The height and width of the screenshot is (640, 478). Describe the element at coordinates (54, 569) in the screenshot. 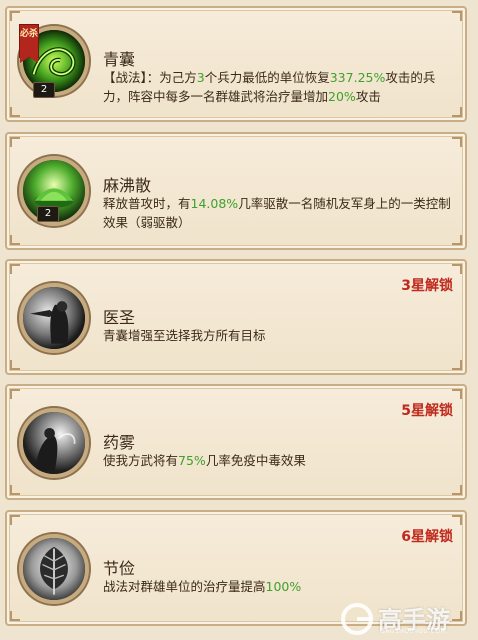

I see `leaf-icon` at that location.